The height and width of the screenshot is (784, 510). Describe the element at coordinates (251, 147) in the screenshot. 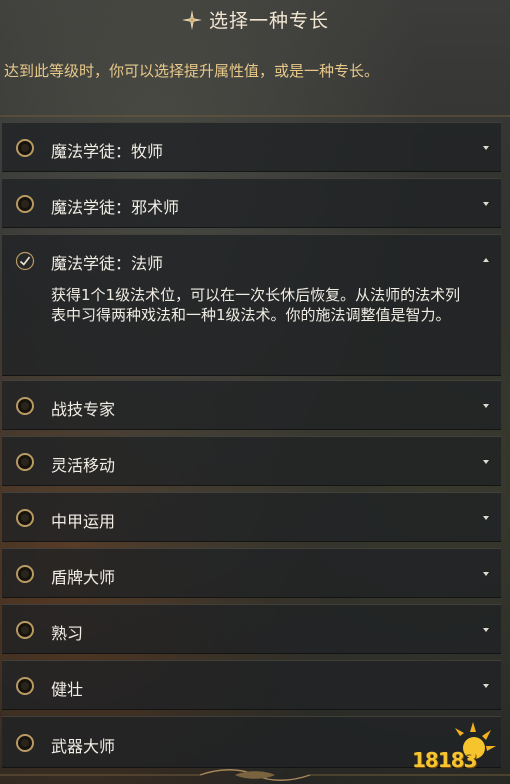

I see `feat-item-cleric: 魔法学徒：牧师` at that location.